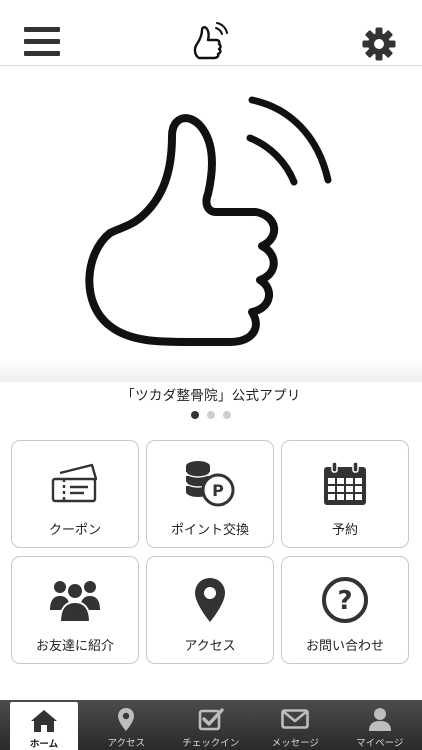  What do you see at coordinates (211, 396) in the screenshot?
I see `banner-caption: 「ツカダ整骨院」公式アプリ` at bounding box center [211, 396].